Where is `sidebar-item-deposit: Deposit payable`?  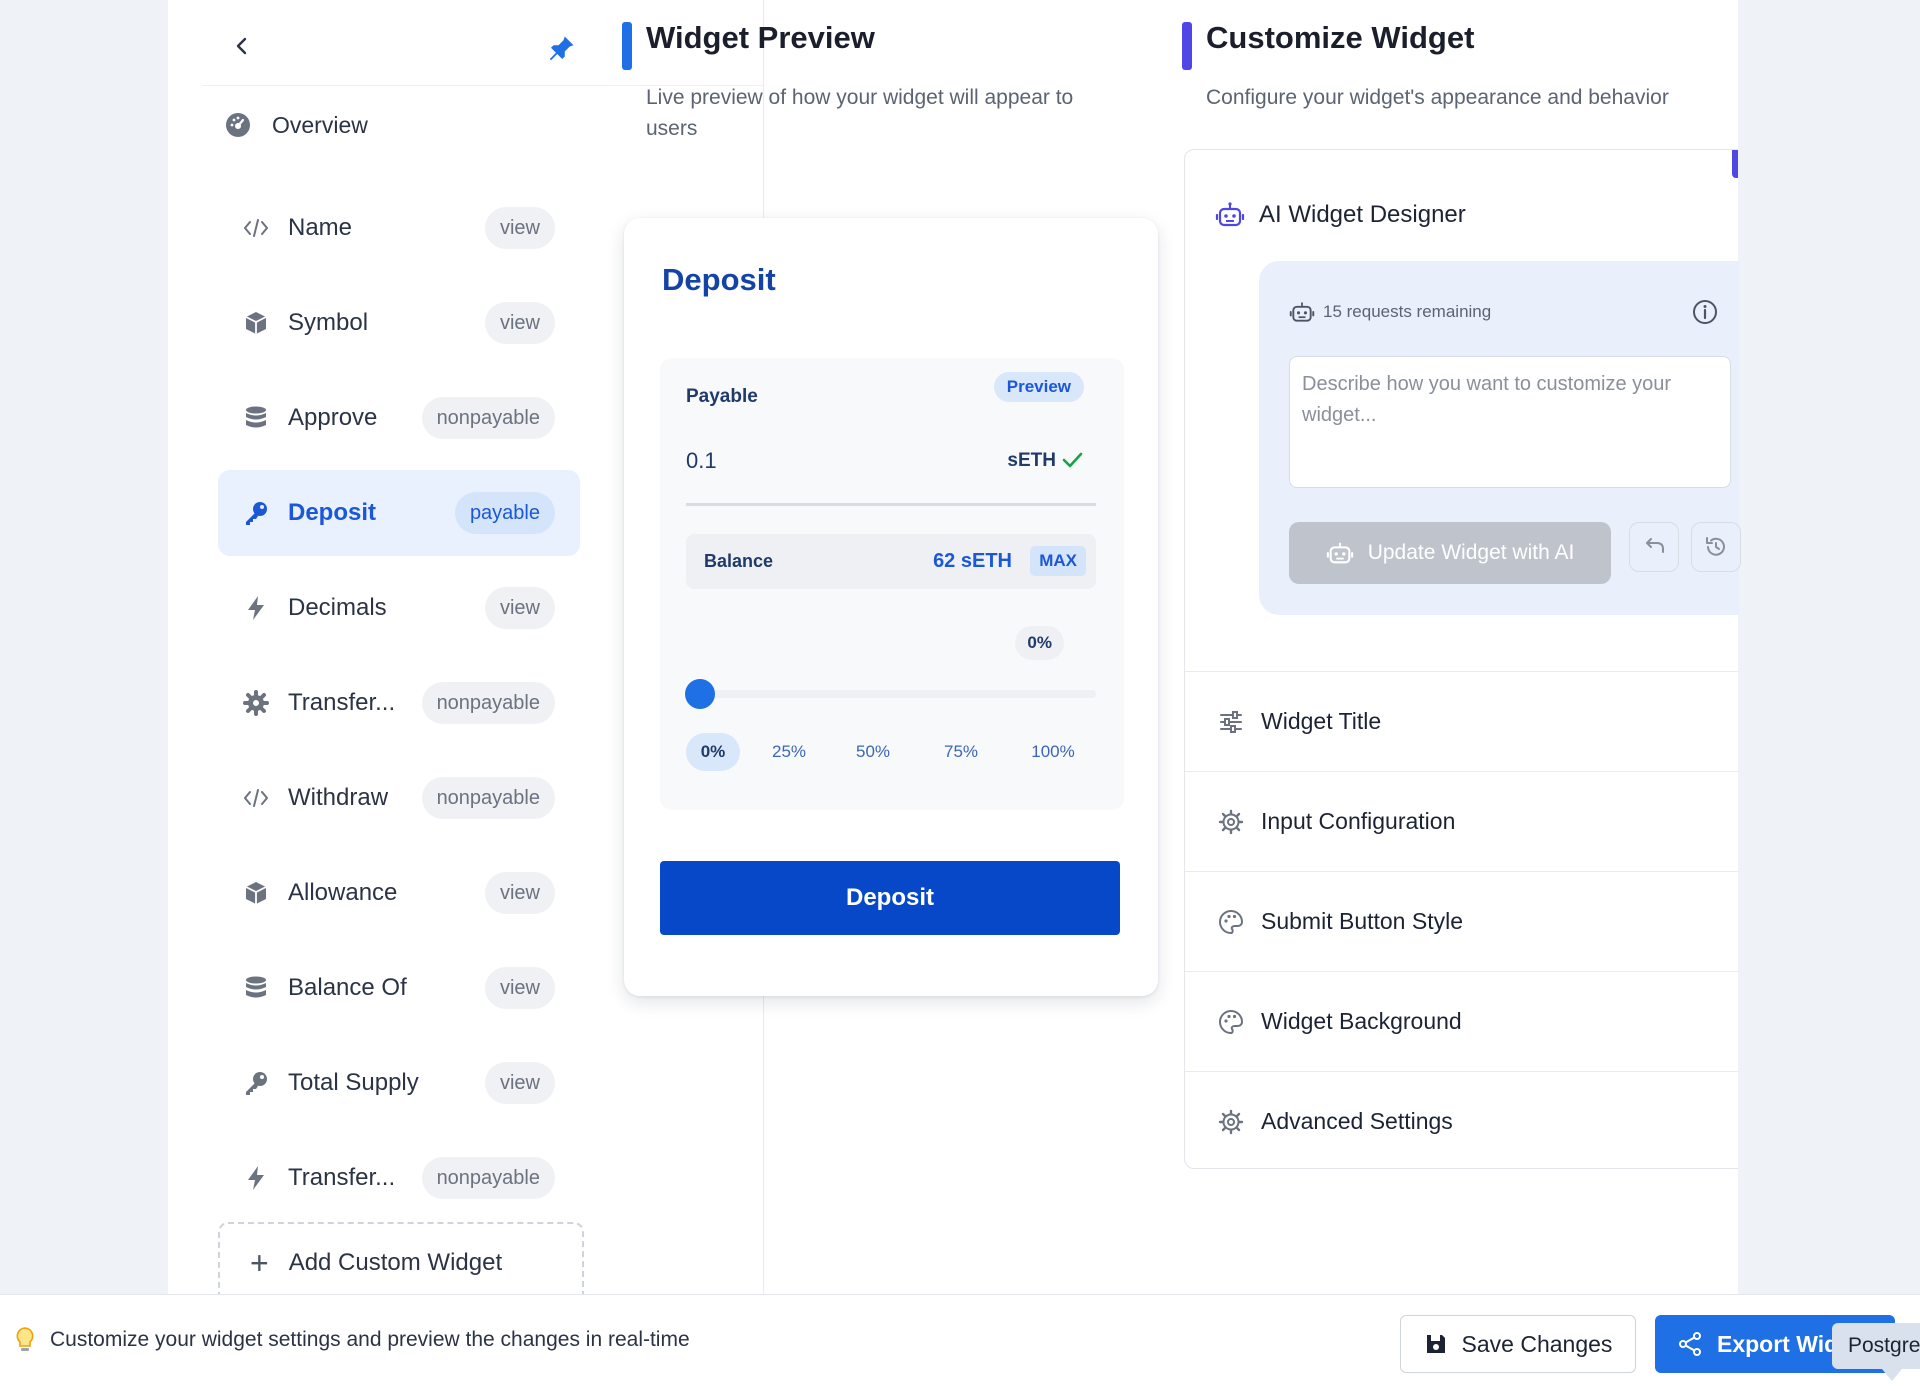 sidebar-item-deposit: Deposit payable is located at coordinates (399, 513).